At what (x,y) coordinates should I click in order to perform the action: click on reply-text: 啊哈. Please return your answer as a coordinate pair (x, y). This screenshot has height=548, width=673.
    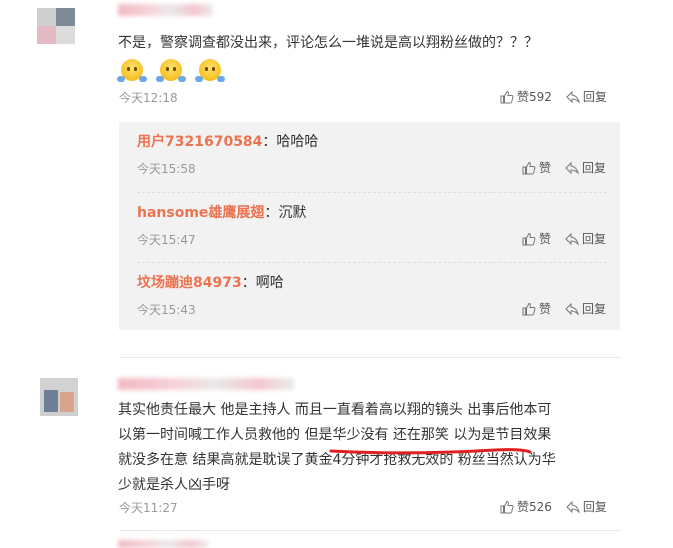
    Looking at the image, I should click on (269, 283).